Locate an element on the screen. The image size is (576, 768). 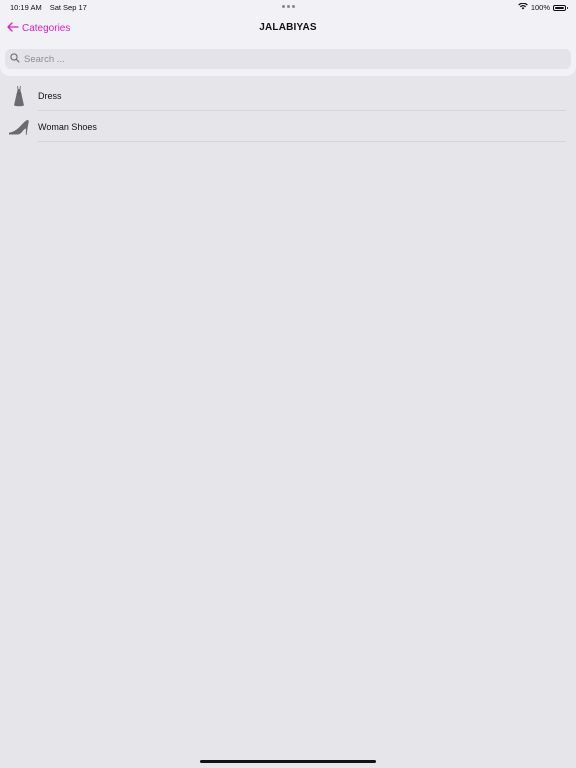
list-item-label: Woman Shoes is located at coordinates (67, 126).